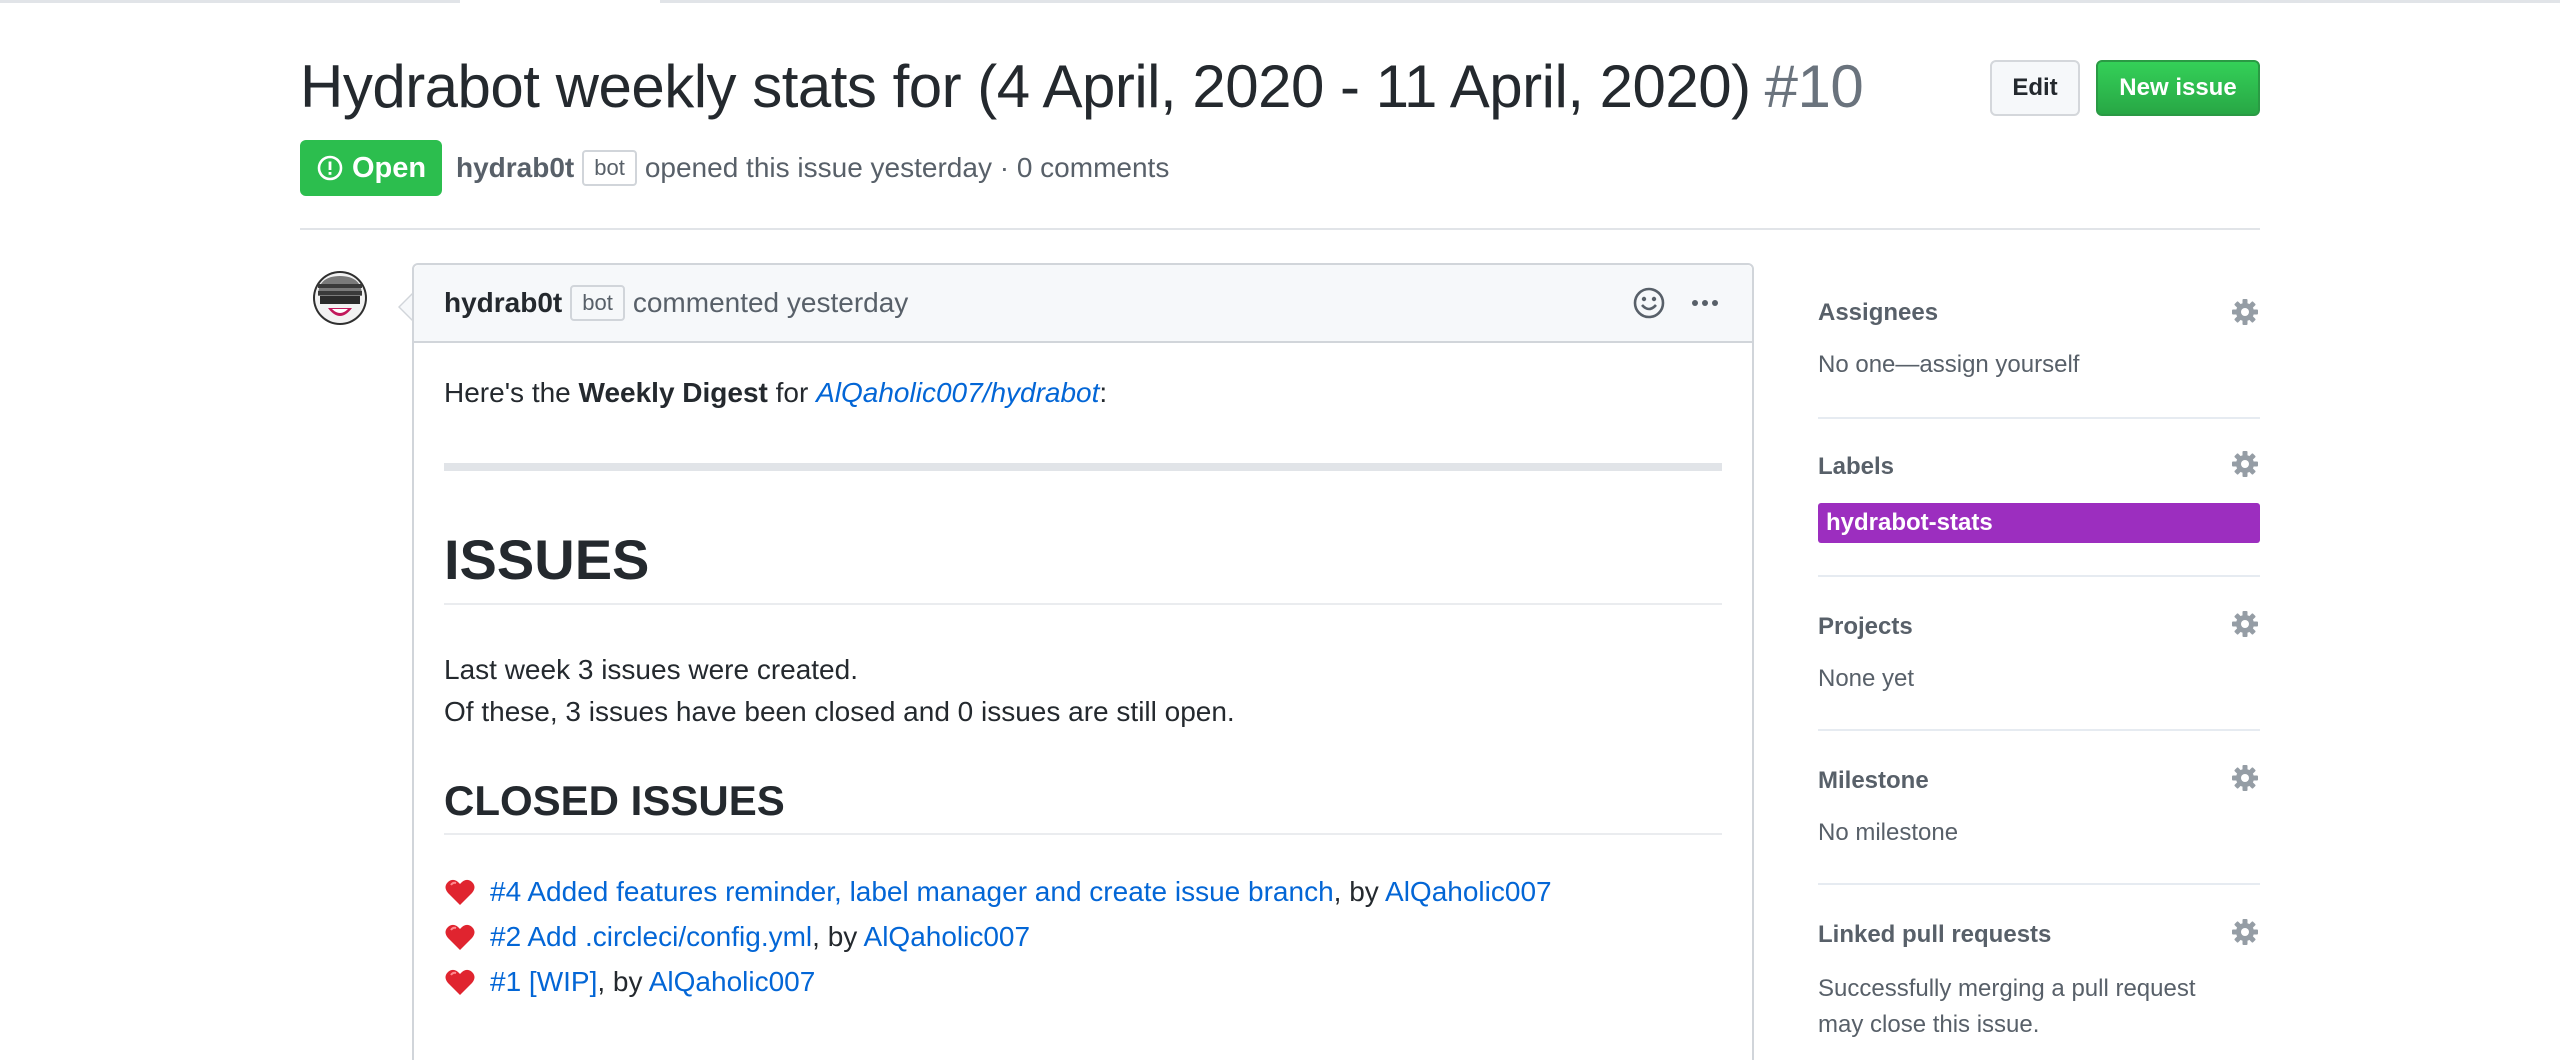 The width and height of the screenshot is (2560, 1060). What do you see at coordinates (1280, 1) in the screenshot?
I see `top-tab-border` at bounding box center [1280, 1].